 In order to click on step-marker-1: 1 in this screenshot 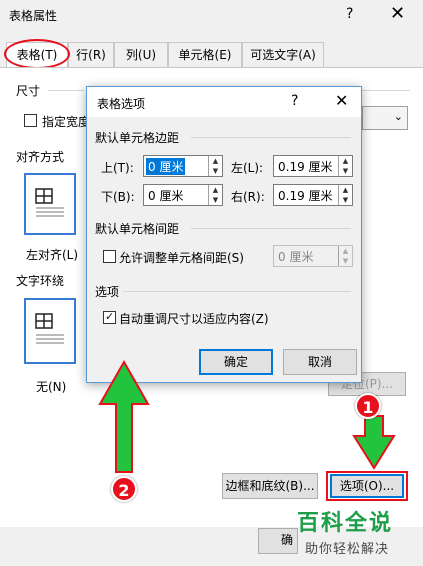, I will do `click(368, 406)`.